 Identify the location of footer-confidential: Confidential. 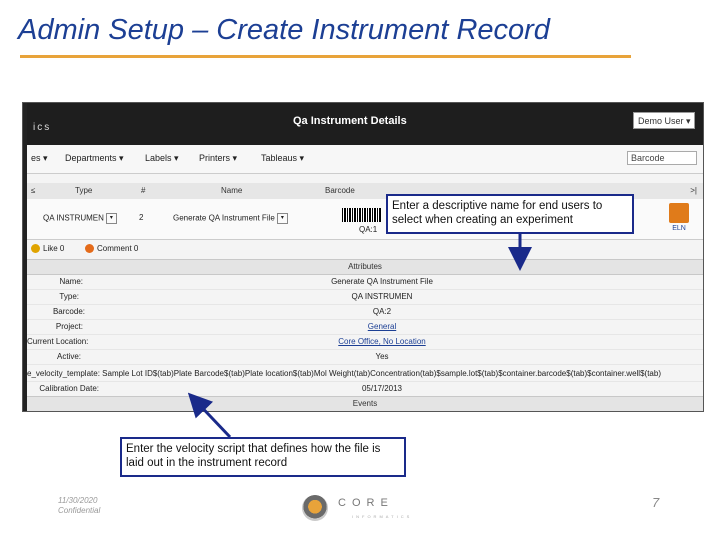
(79, 510).